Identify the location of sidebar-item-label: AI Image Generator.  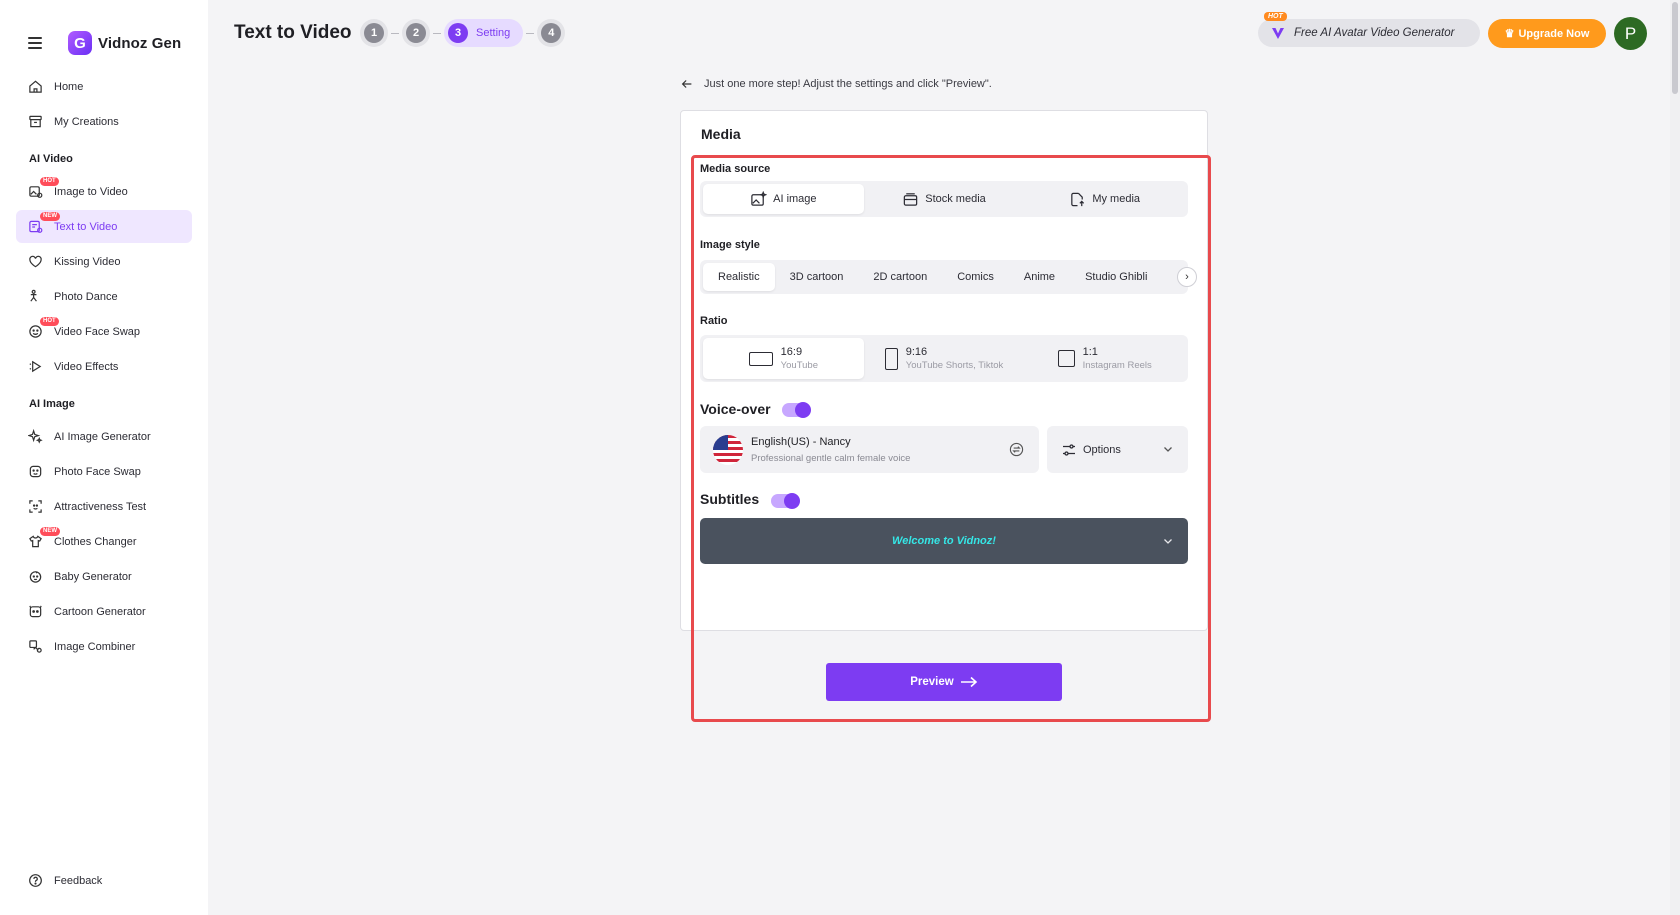
(102, 436).